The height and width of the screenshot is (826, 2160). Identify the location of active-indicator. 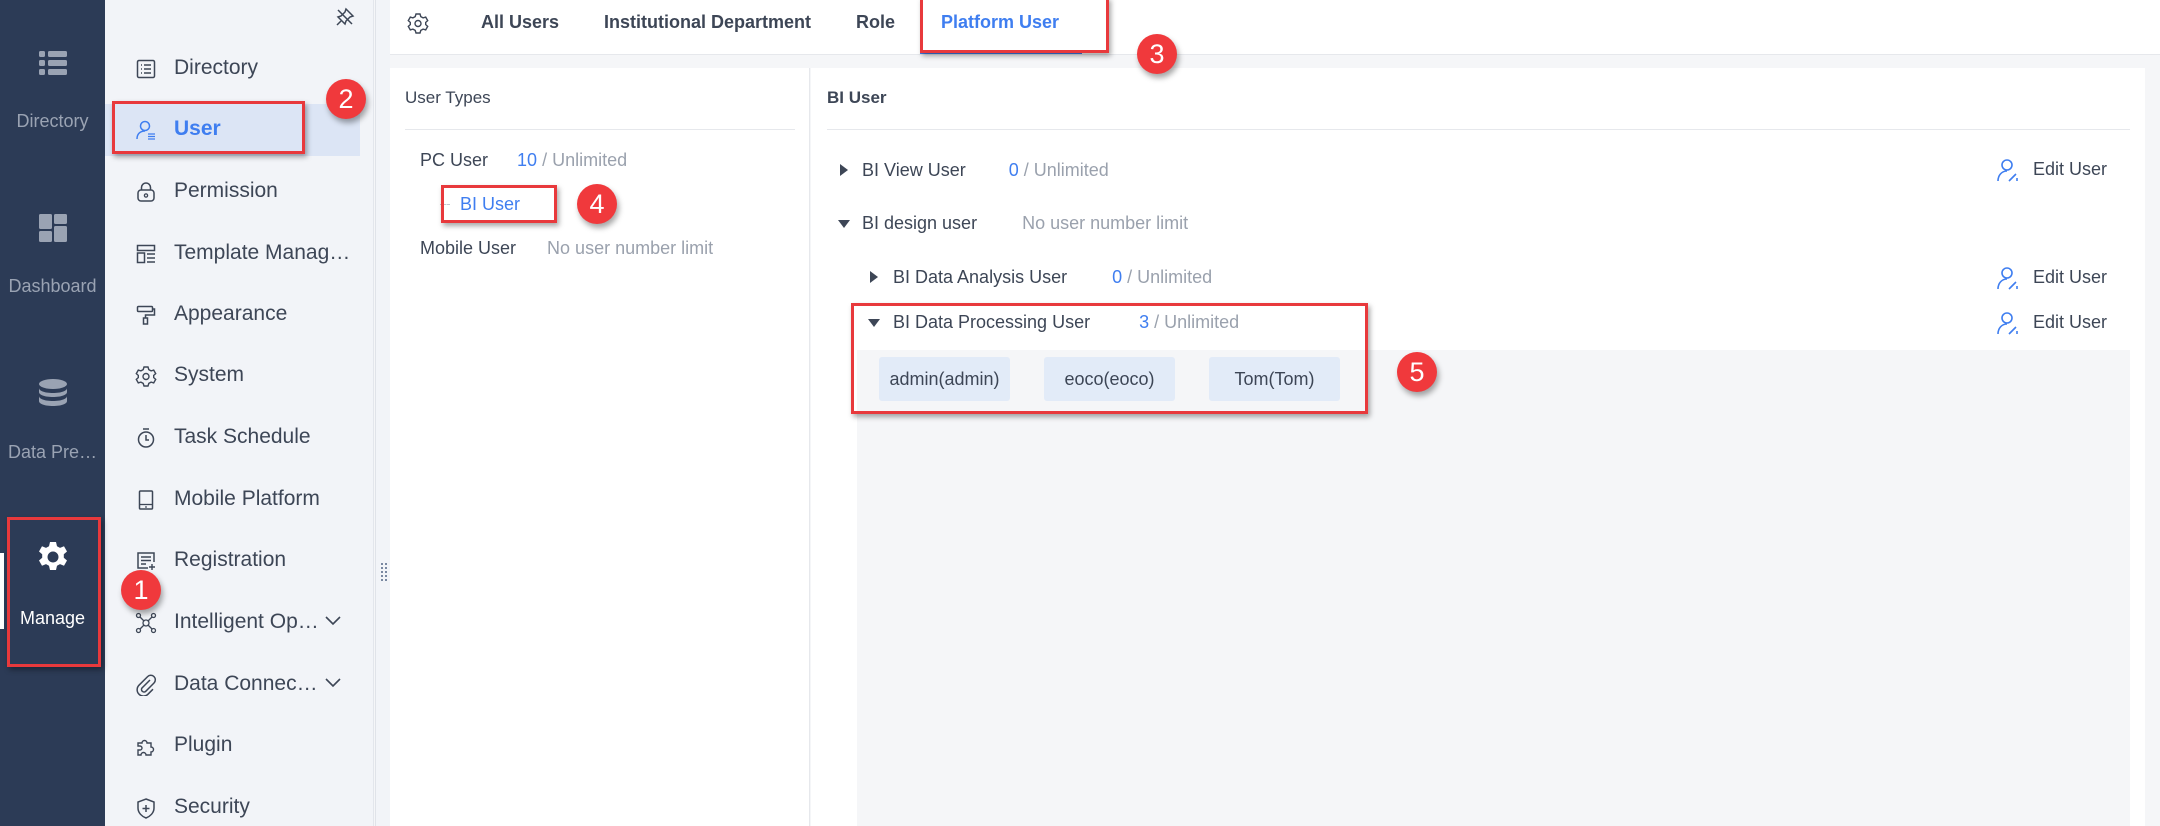
(2, 591).